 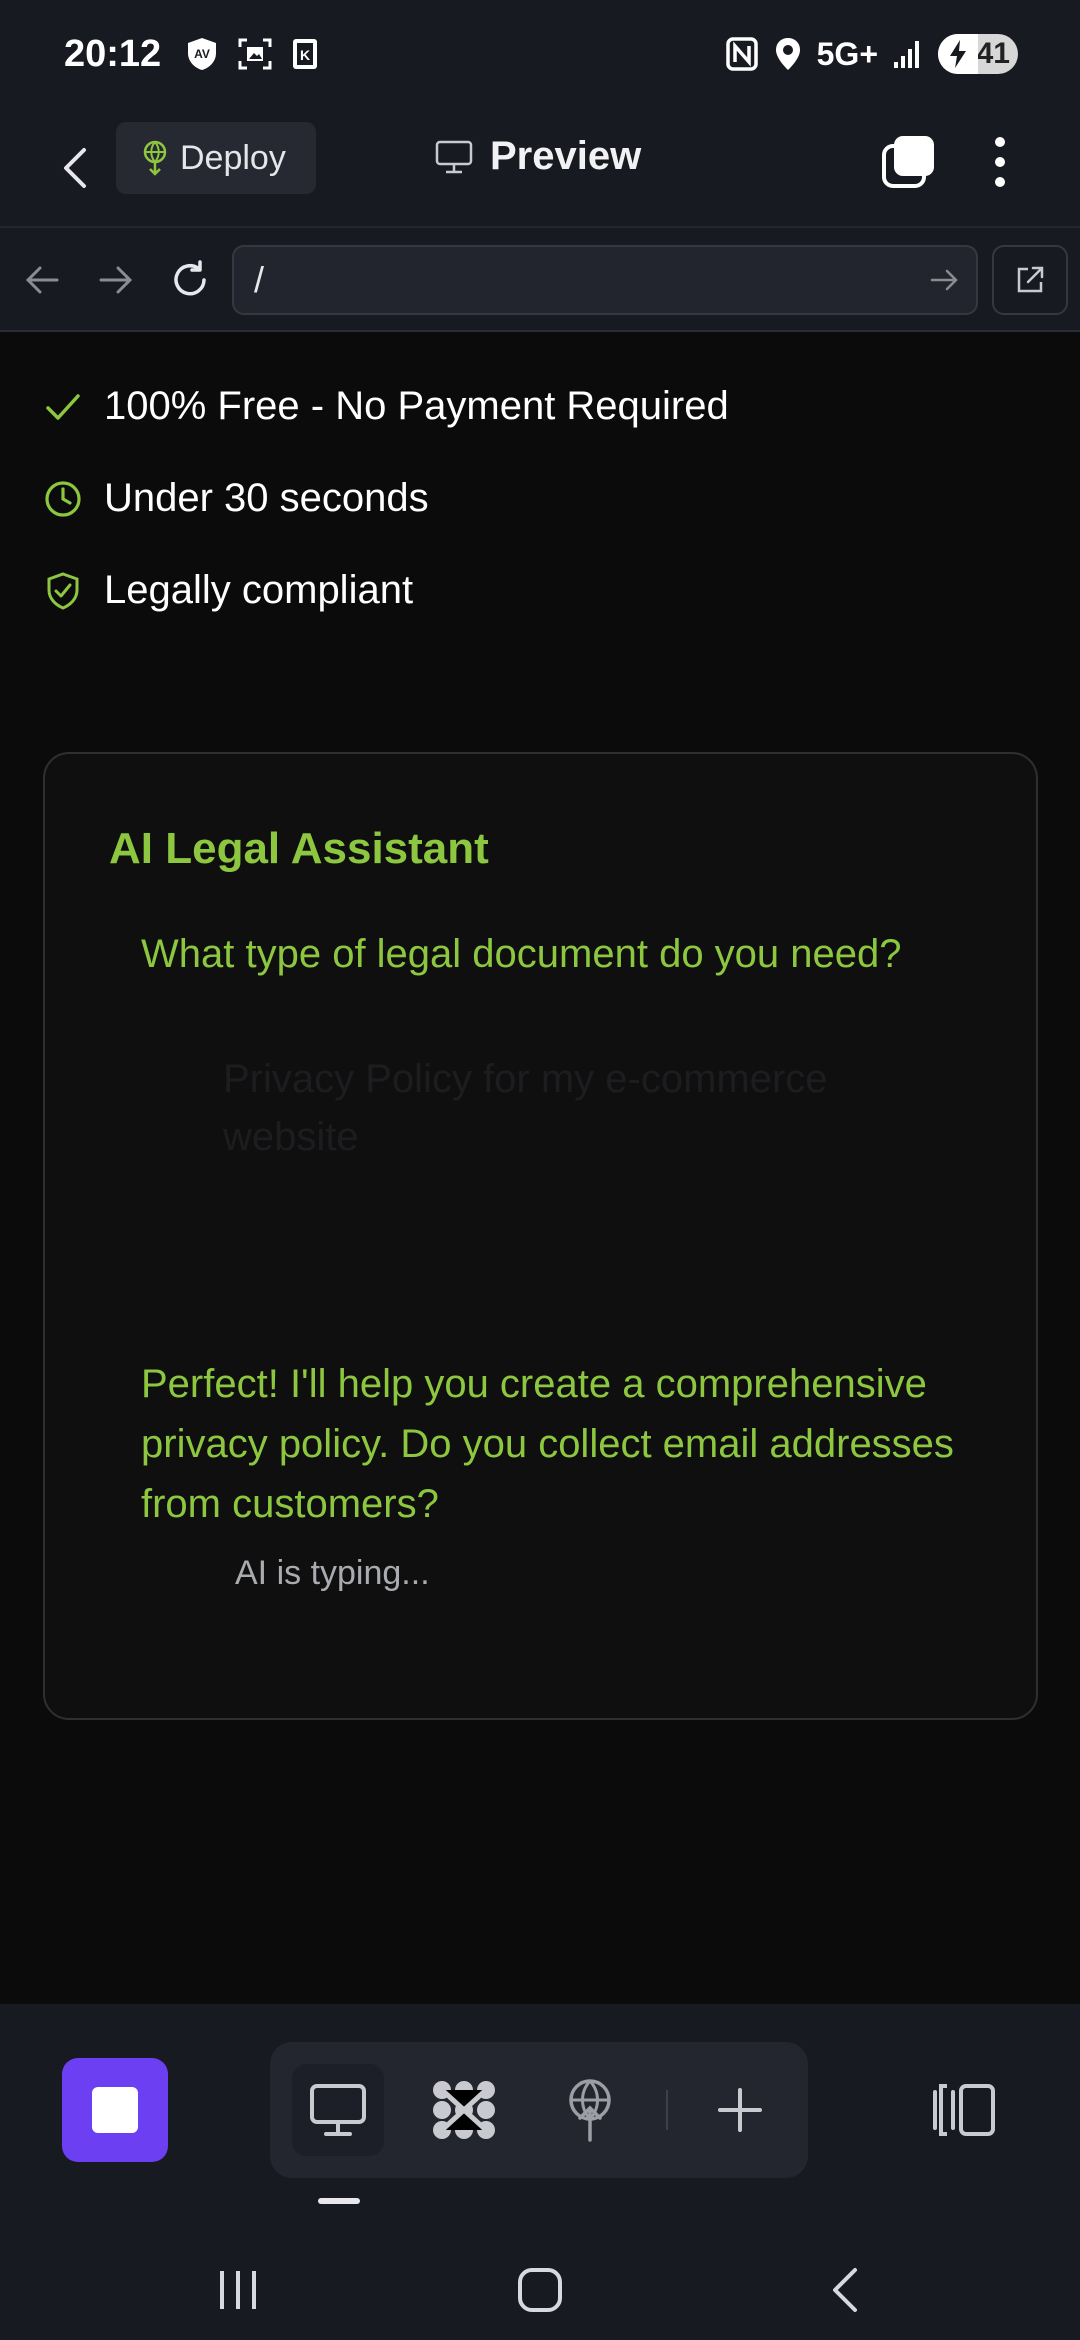 I want to click on feature-compliant: Legally compliant, so click(x=228, y=590).